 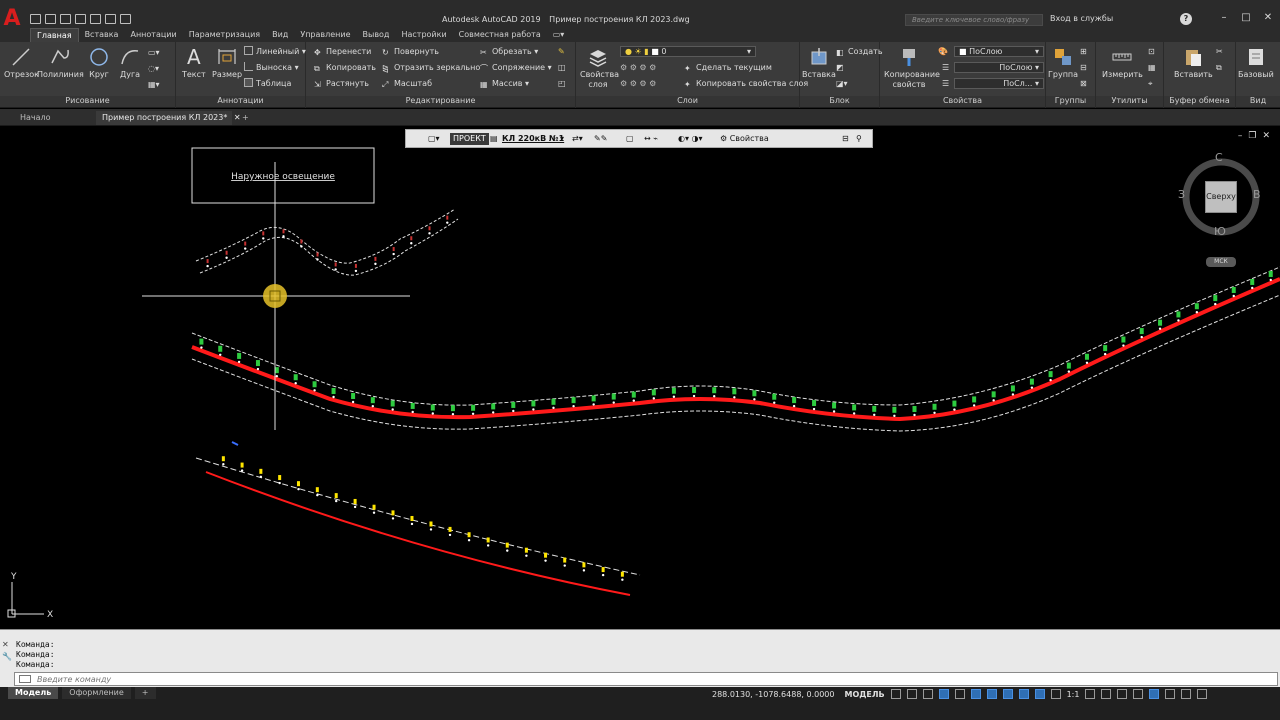 I want to click on compass-south: Ю, so click(x=1220, y=231).